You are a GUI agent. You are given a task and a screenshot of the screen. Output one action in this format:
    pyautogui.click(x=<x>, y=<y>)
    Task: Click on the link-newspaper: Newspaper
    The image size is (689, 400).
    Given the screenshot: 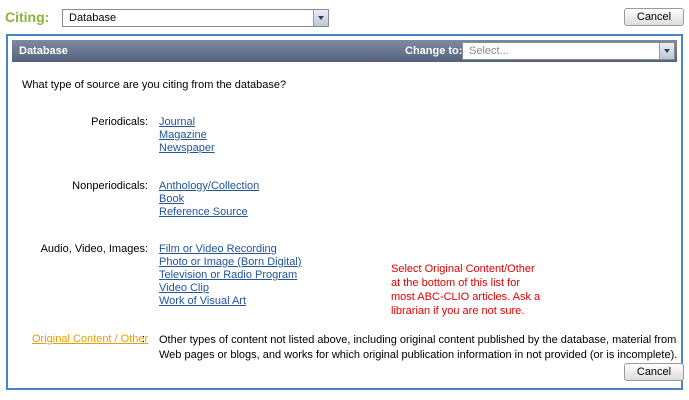 What is the action you would take?
    pyautogui.click(x=187, y=148)
    